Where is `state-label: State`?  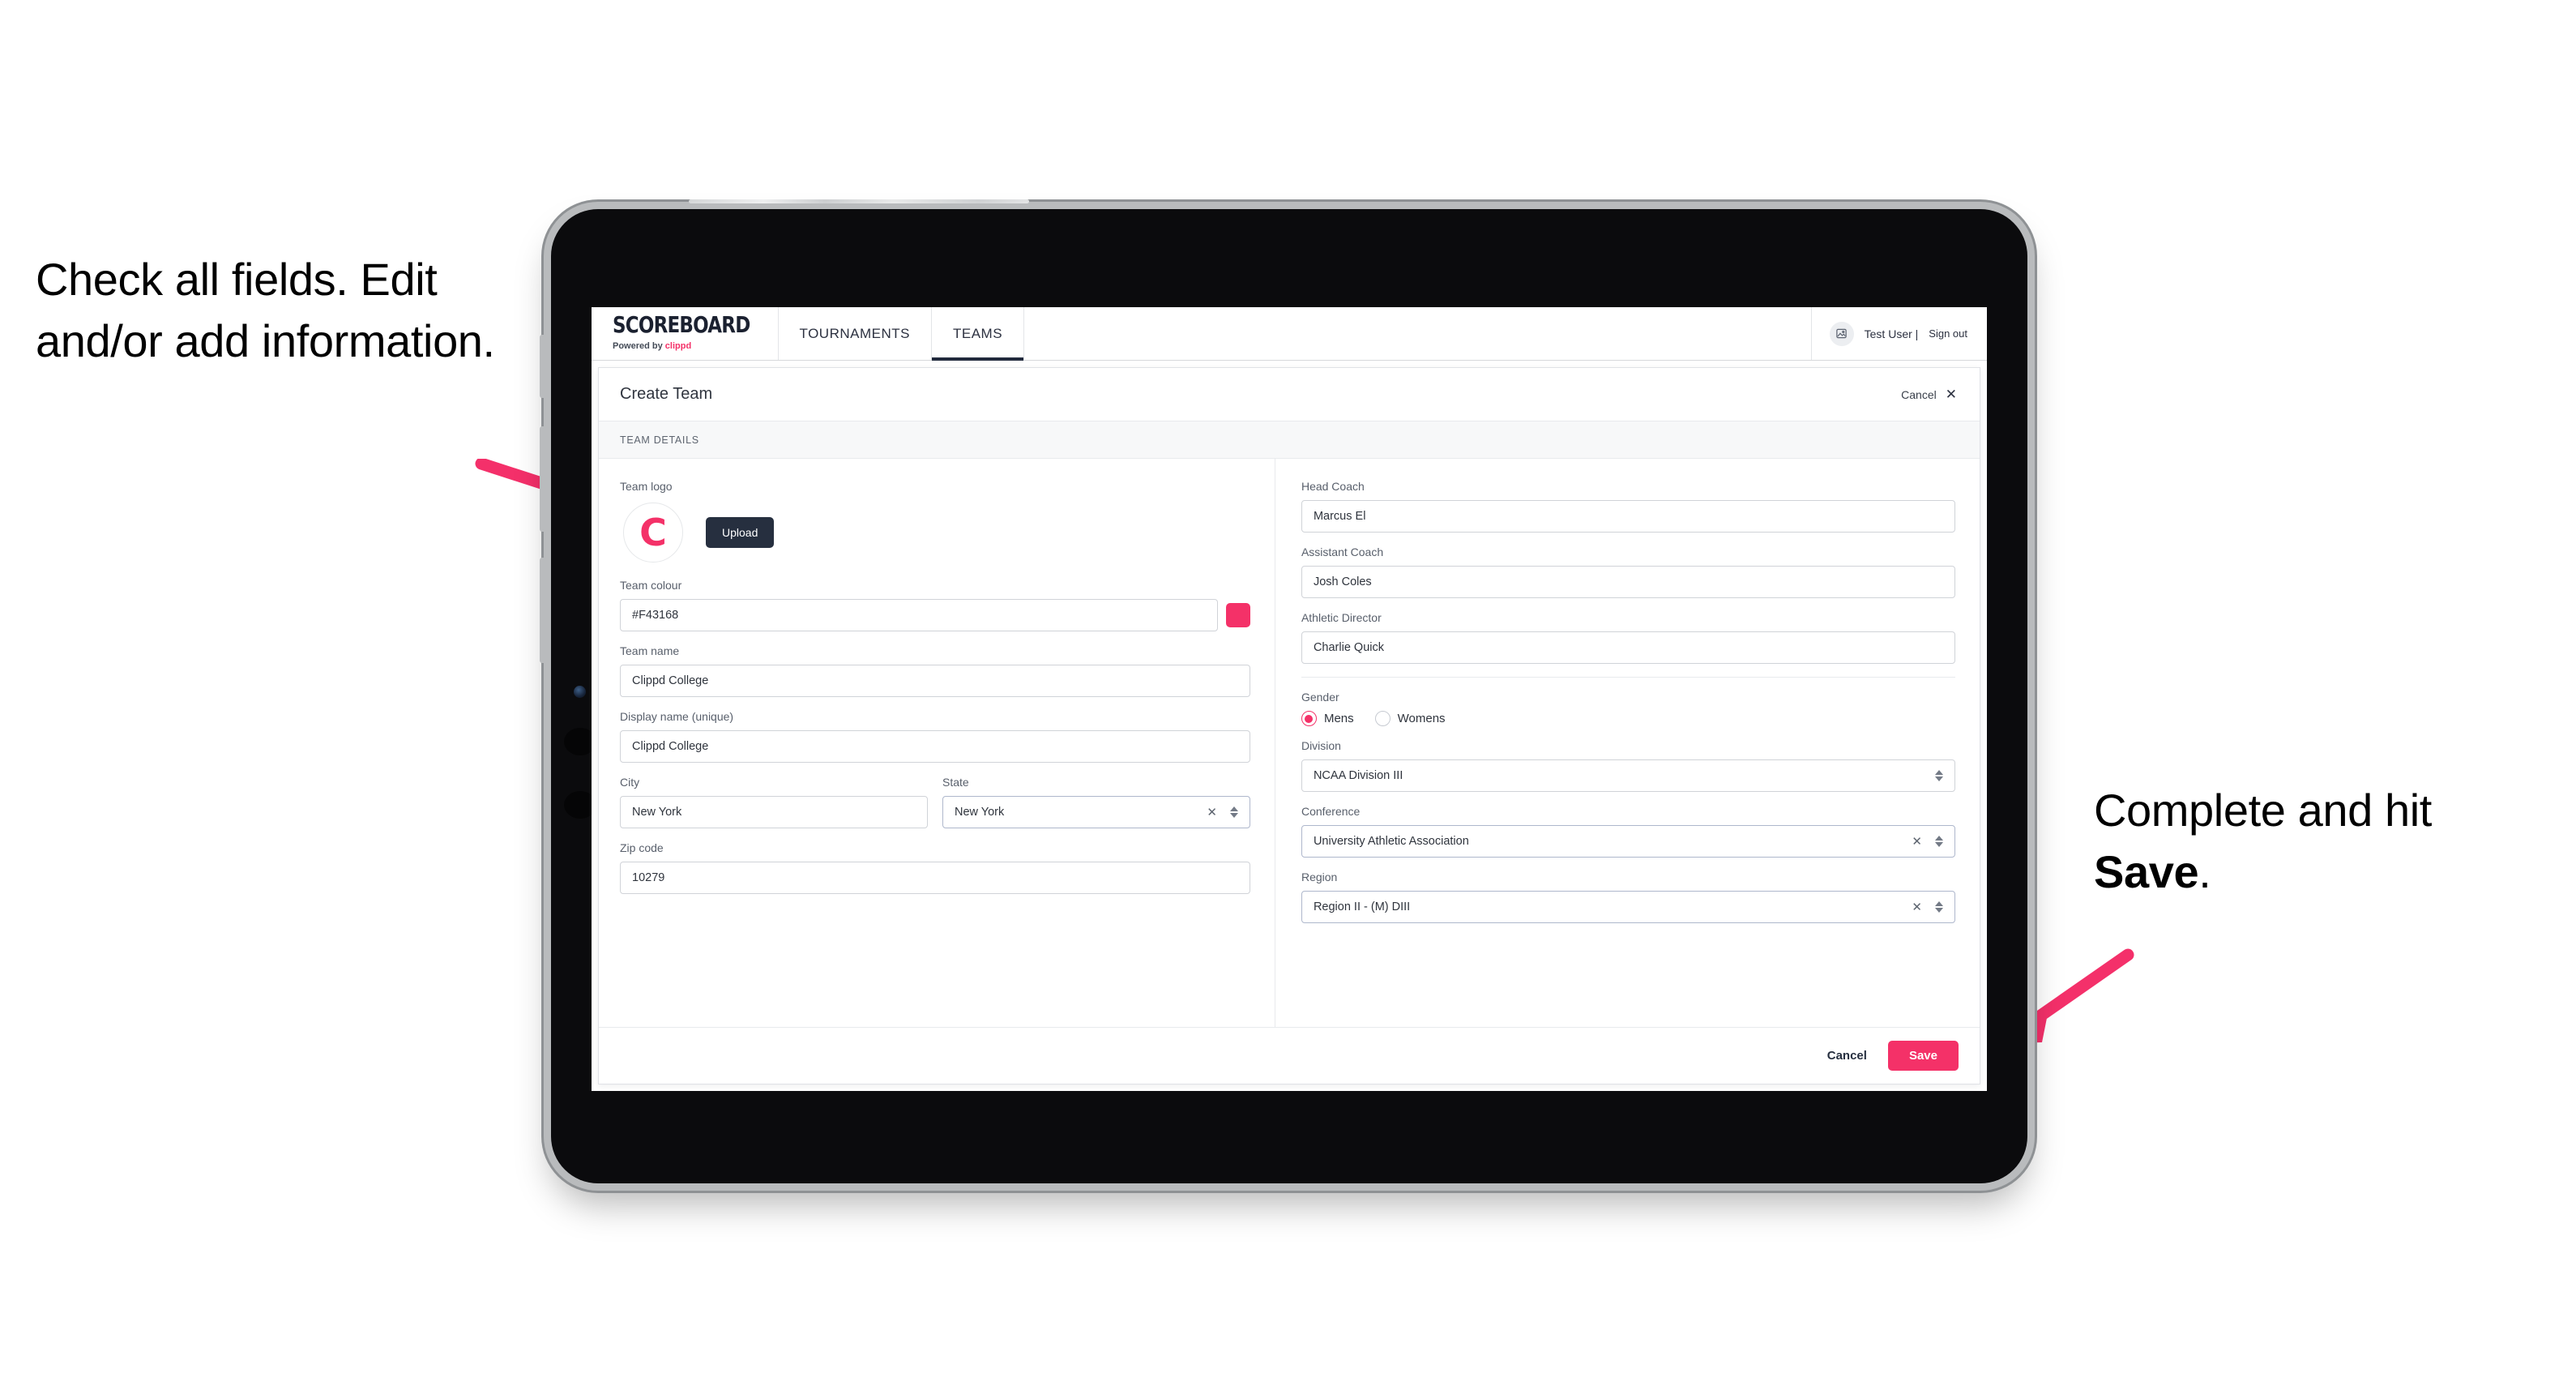
state-label: State is located at coordinates (955, 782).